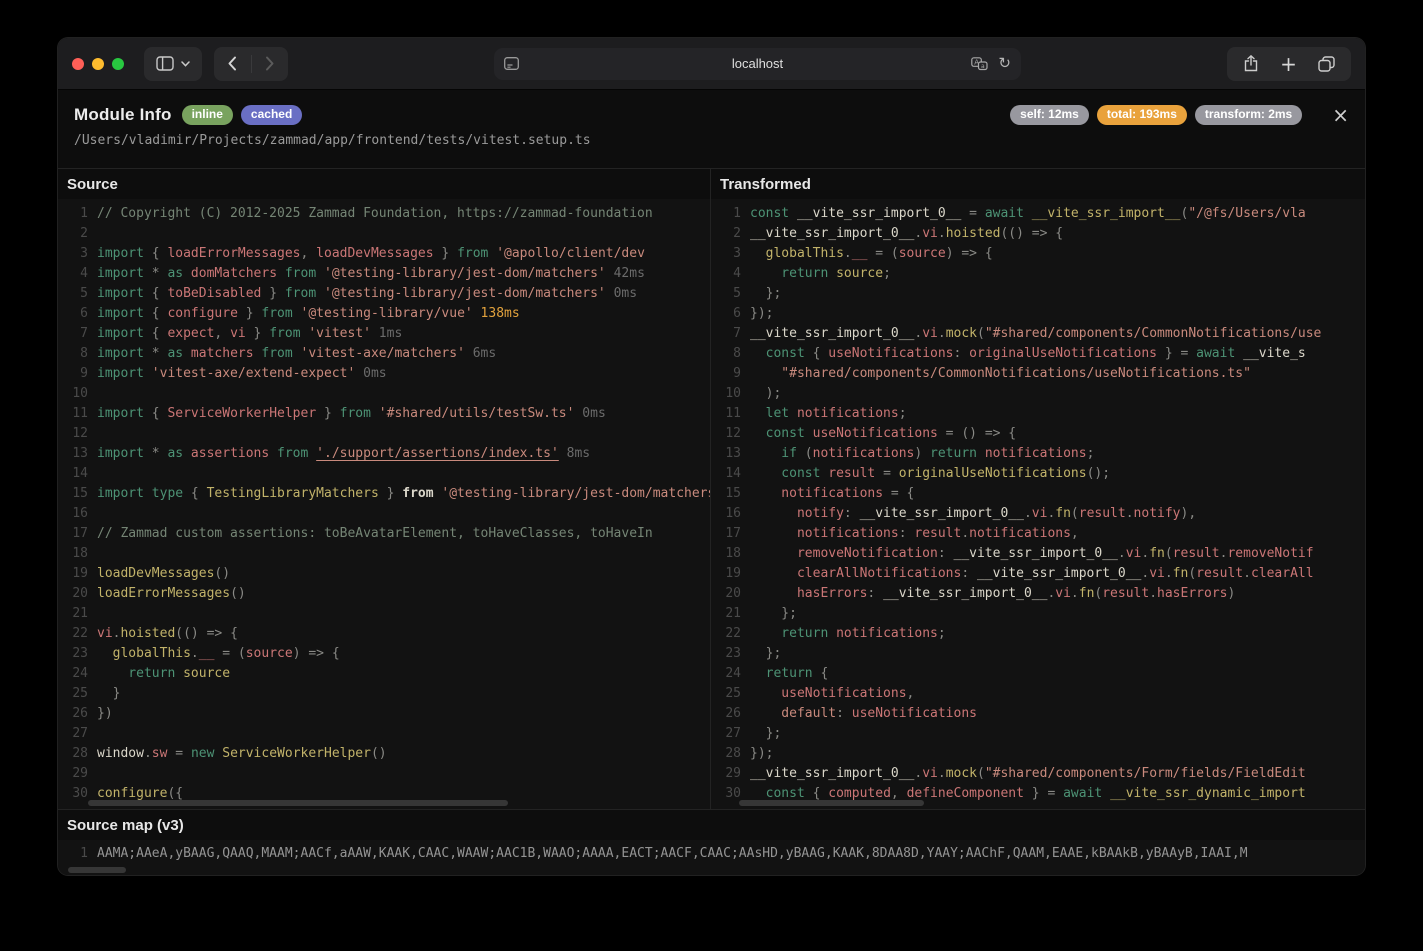 This screenshot has height=951, width=1423. Describe the element at coordinates (1038, 694) in the screenshot. I see `code-line: 25 useNotifications,` at that location.